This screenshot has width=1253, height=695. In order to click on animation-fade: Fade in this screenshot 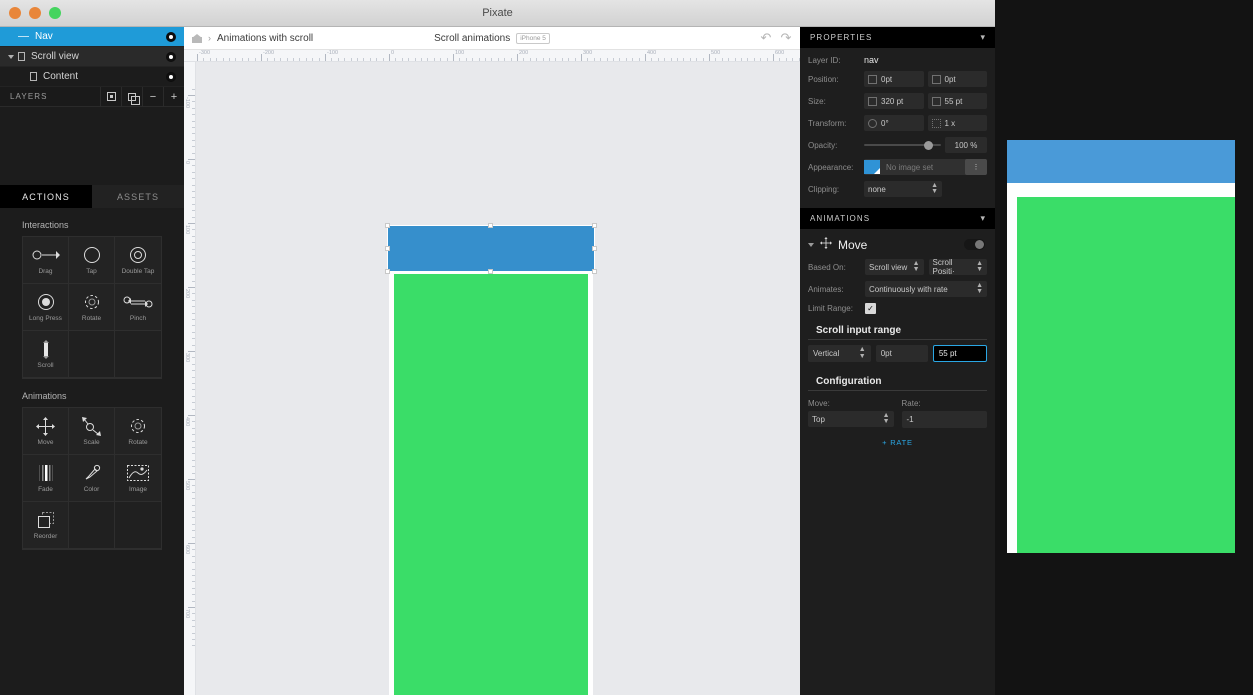, I will do `click(46, 478)`.